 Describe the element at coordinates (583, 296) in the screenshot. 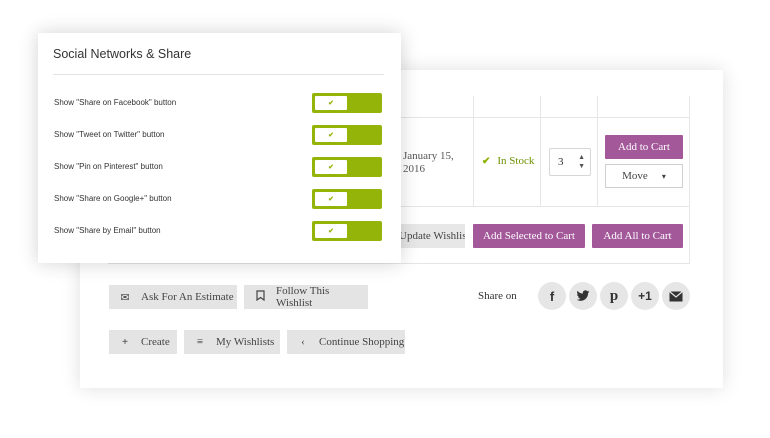

I see `twitter-icon` at that location.